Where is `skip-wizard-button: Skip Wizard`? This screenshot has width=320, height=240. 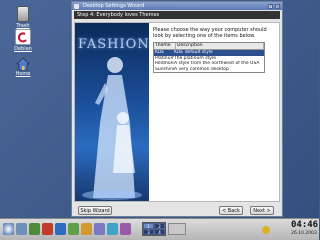 skip-wizard-button: Skip Wizard is located at coordinates (95, 210).